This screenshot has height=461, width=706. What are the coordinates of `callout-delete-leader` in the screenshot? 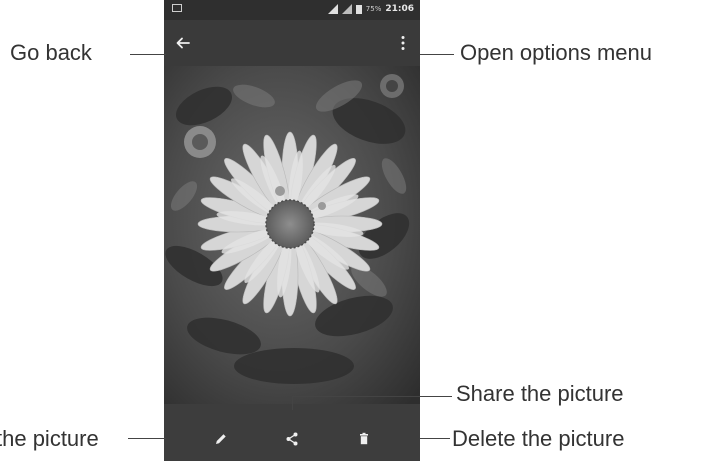 It's located at (435, 438).